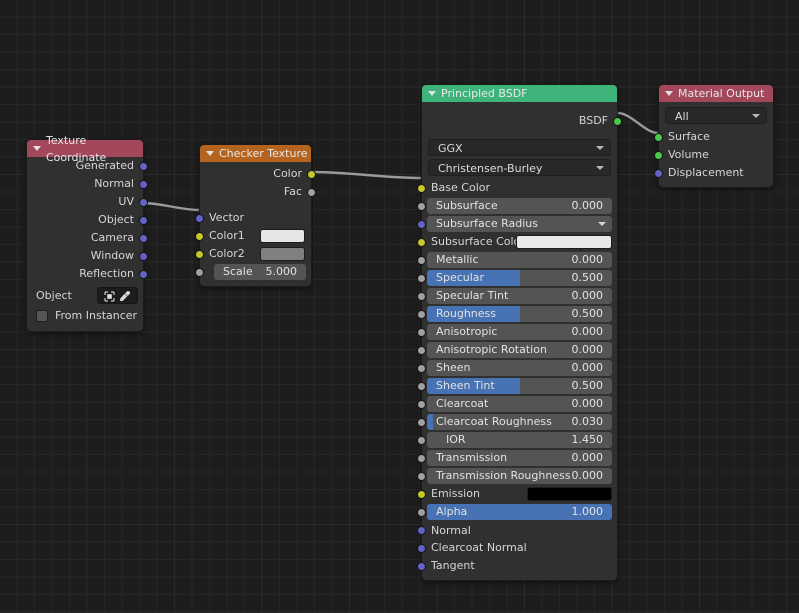 The width and height of the screenshot is (799, 613). I want to click on socket-surface, so click(658, 137).